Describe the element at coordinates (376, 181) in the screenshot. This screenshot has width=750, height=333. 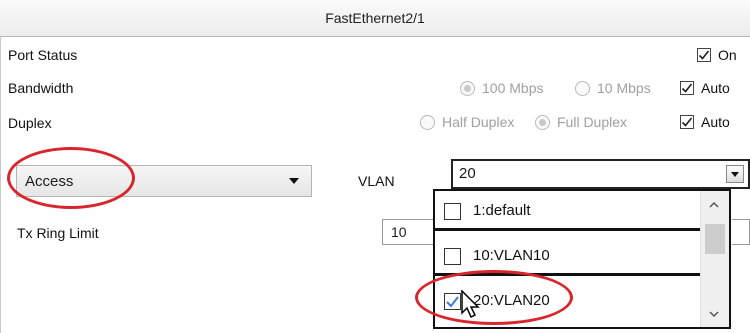
I see `vlan-label: VLAN` at that location.